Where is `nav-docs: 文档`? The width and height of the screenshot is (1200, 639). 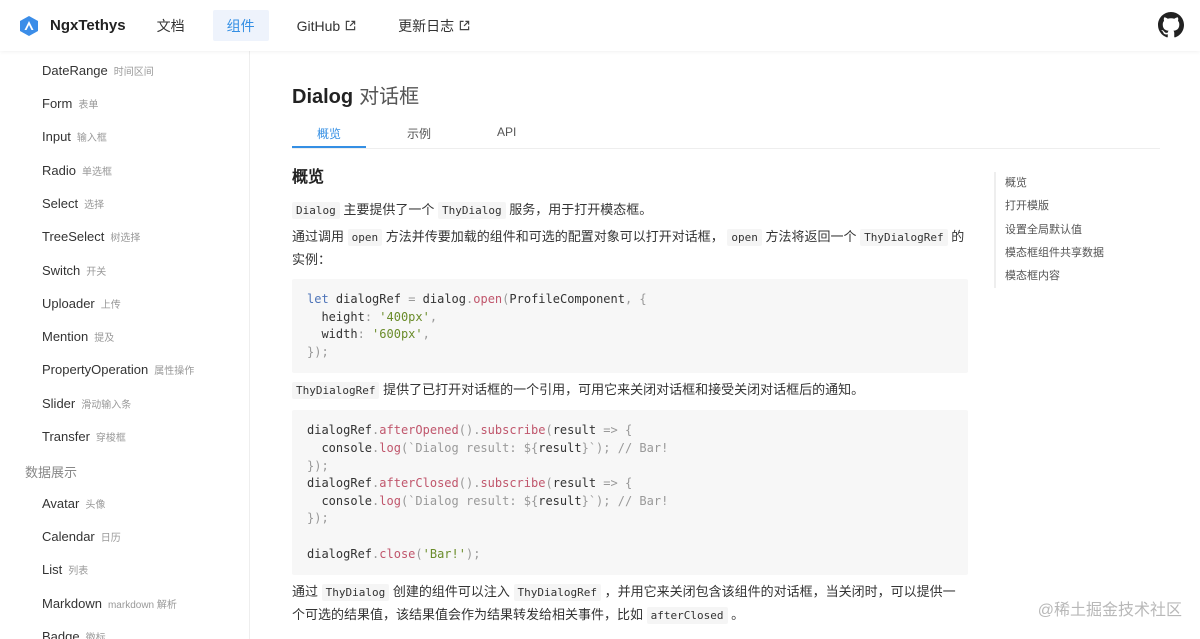 nav-docs: 文档 is located at coordinates (171, 25).